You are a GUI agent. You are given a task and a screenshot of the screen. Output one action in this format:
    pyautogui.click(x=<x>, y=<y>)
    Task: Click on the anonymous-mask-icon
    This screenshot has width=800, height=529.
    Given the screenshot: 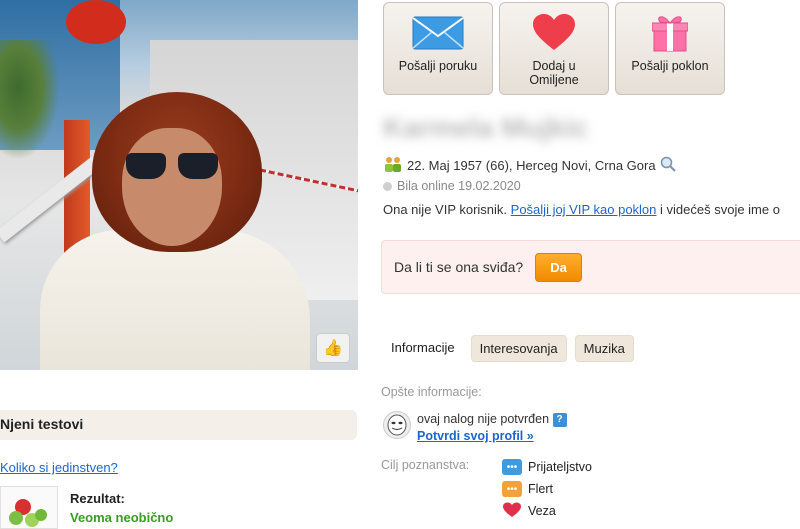 What is the action you would take?
    pyautogui.click(x=397, y=425)
    